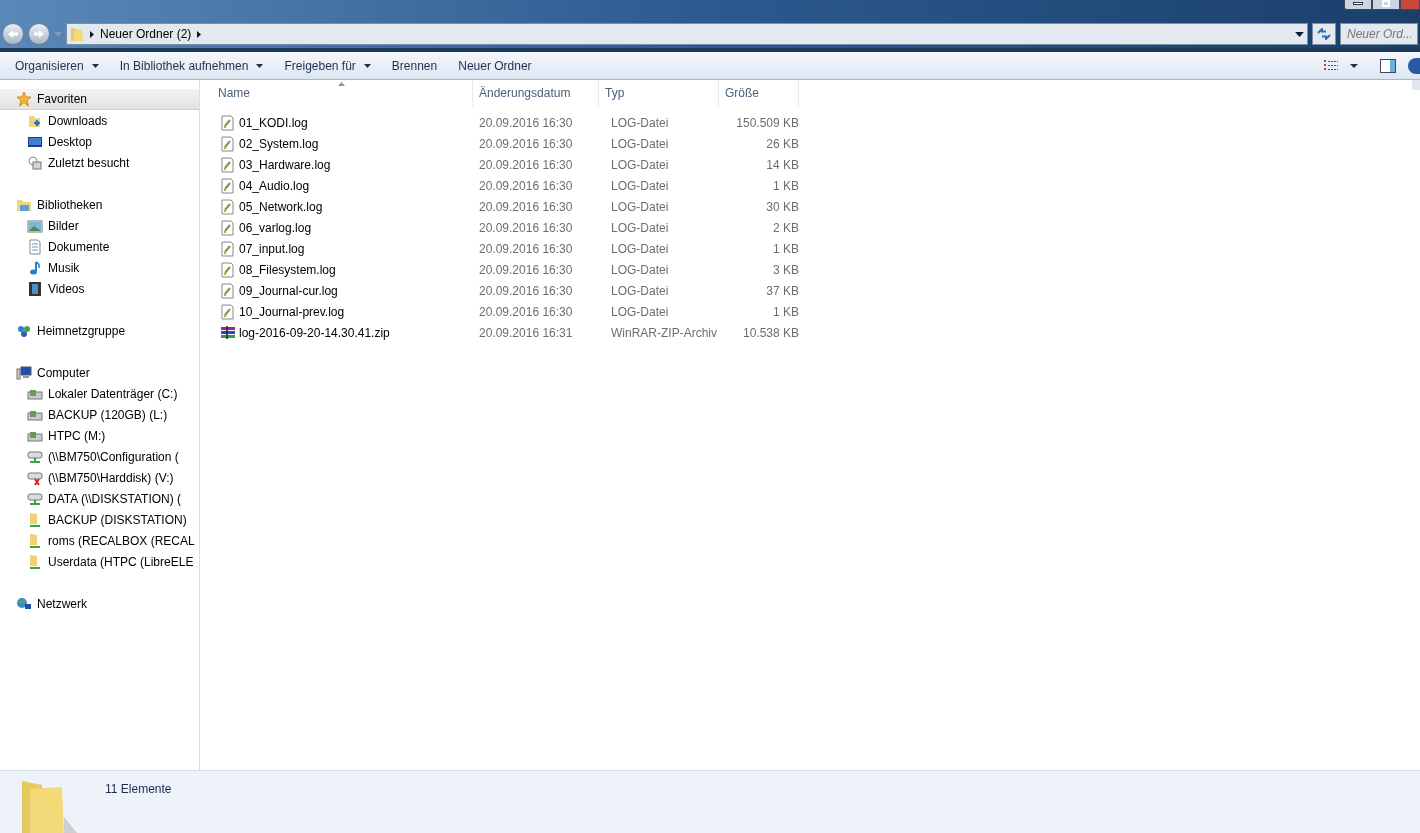  I want to click on nav-item: Lokaler Datenträger (C:), so click(99, 393).